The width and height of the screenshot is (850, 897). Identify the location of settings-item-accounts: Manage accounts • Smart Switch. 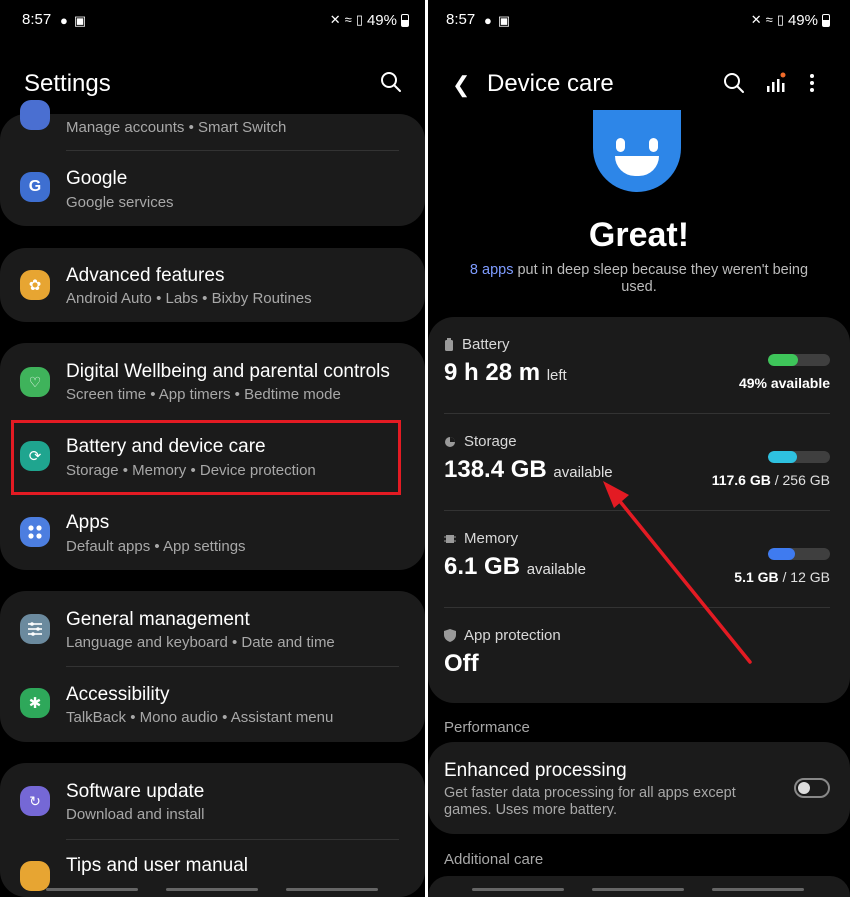
(212, 124).